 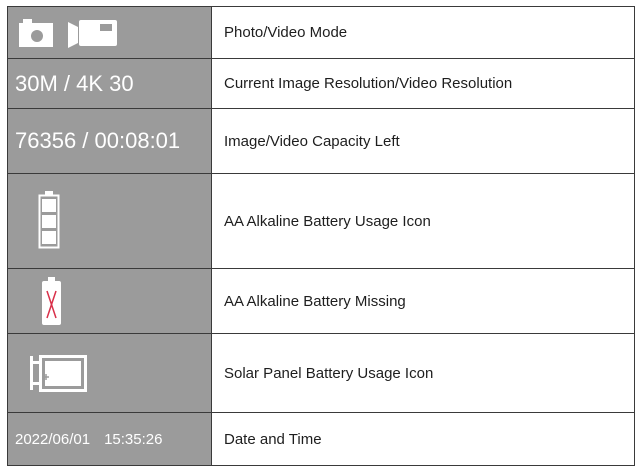 What do you see at coordinates (49, 220) in the screenshot?
I see `battery-full-icon` at bounding box center [49, 220].